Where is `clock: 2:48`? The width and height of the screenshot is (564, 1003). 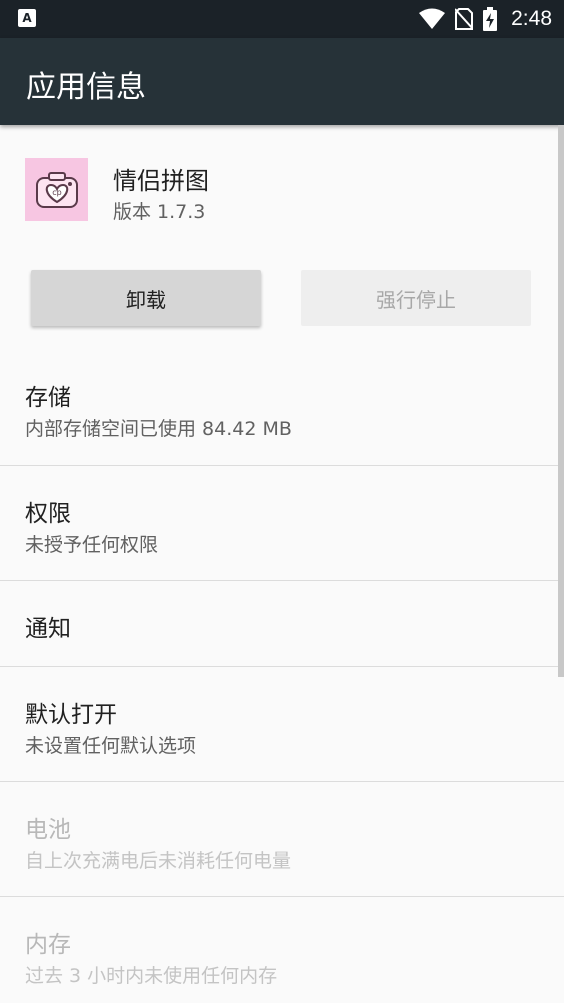
clock: 2:48 is located at coordinates (531, 18).